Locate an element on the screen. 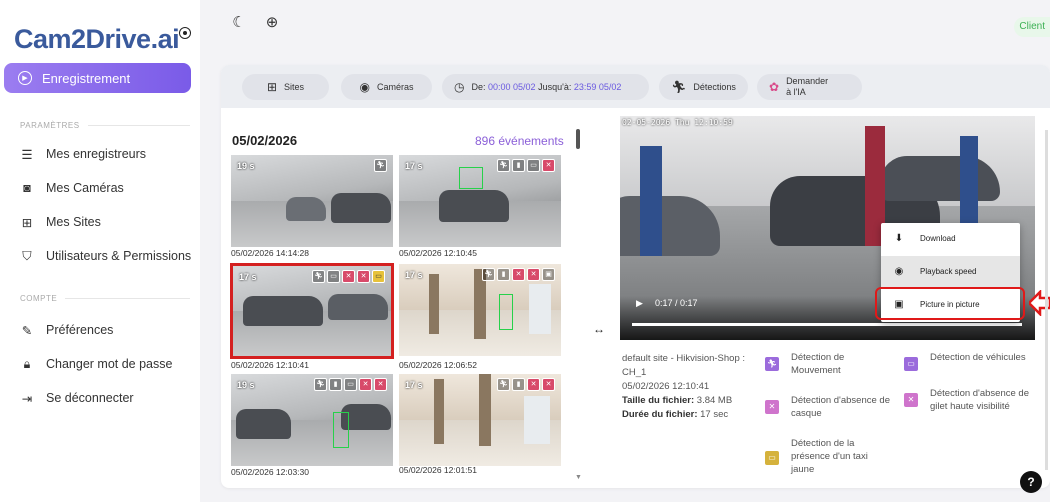 This screenshot has height=502, width=1050. sidebar-item-label: Préférences is located at coordinates (80, 330).